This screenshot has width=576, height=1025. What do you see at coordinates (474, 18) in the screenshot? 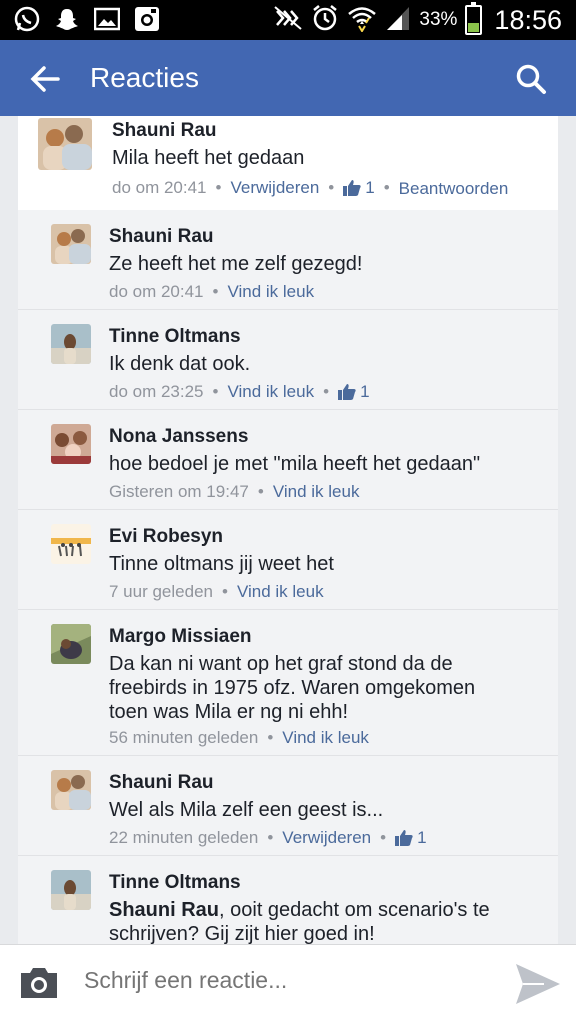
I see `battery-icon` at bounding box center [474, 18].